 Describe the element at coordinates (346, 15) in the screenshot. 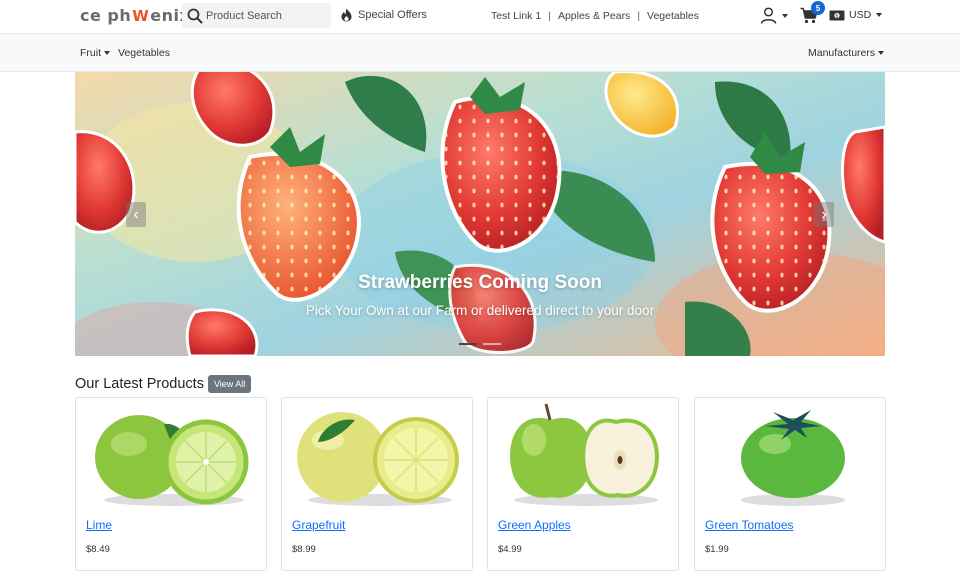

I see `fire-icon` at that location.